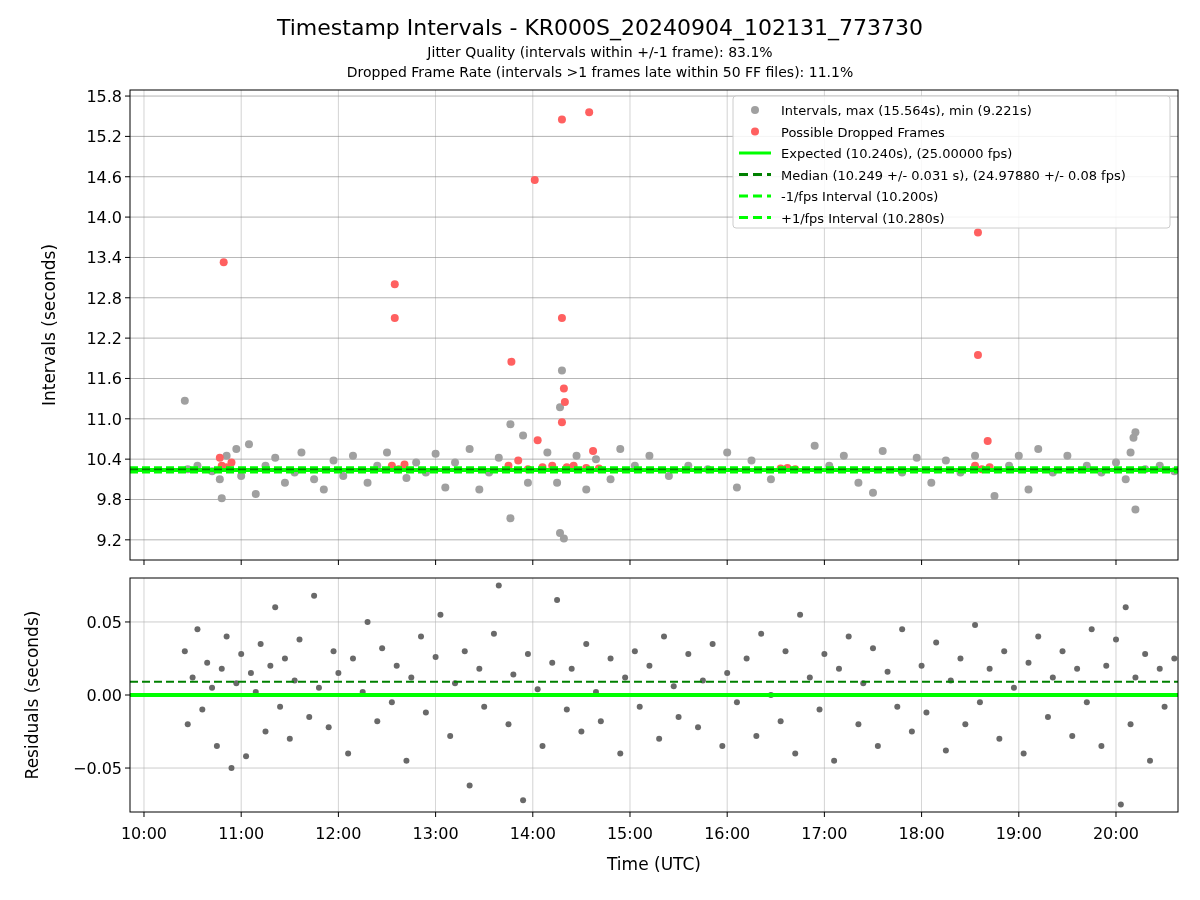  I want to click on axis-label: Intervals (seconds), so click(49, 325).